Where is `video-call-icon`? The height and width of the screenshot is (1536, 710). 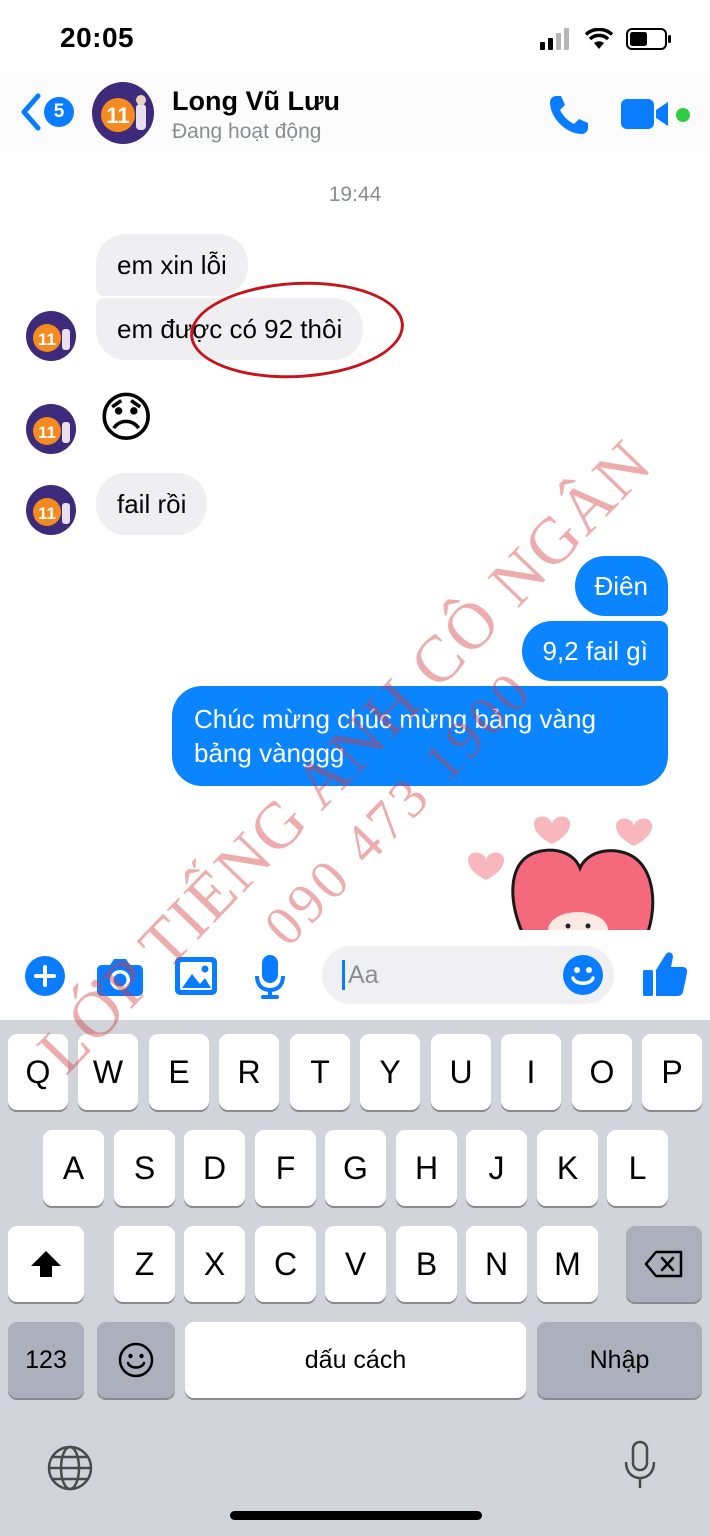 video-call-icon is located at coordinates (645, 114).